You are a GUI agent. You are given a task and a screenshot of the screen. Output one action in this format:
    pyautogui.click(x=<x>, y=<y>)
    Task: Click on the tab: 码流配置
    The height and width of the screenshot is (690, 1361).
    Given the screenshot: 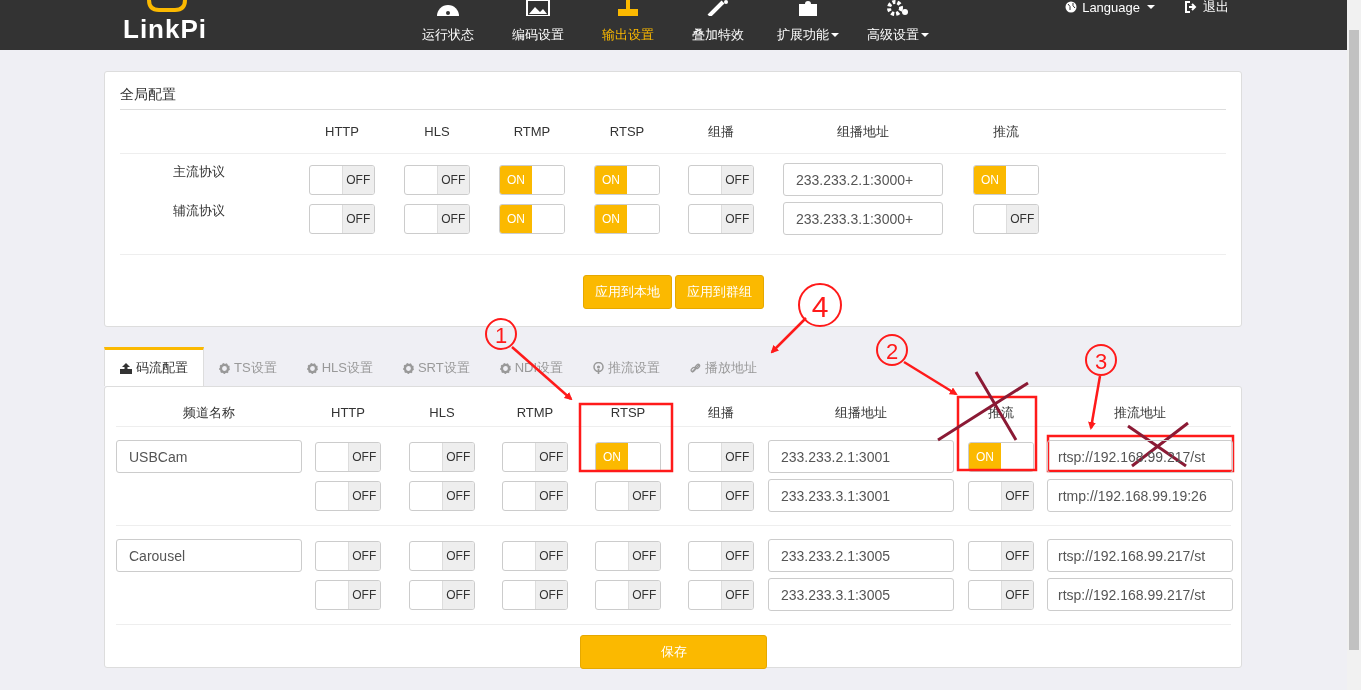 What is the action you would take?
    pyautogui.click(x=154, y=366)
    